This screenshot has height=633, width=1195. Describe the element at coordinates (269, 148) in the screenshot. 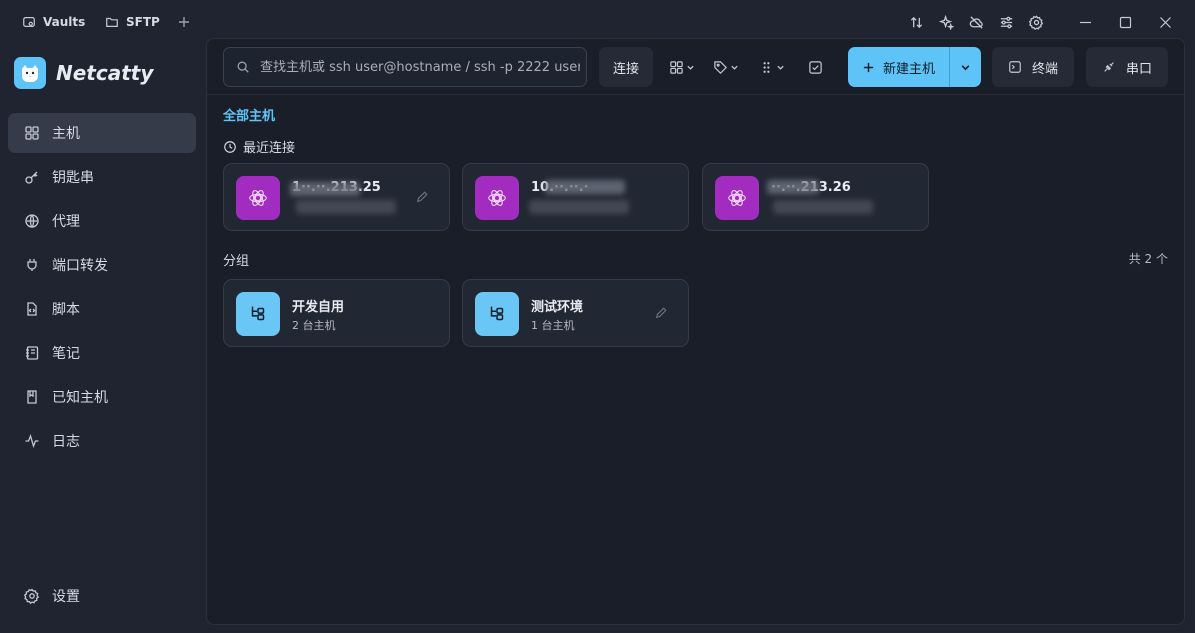

I see `recent-label: 最近连接` at that location.